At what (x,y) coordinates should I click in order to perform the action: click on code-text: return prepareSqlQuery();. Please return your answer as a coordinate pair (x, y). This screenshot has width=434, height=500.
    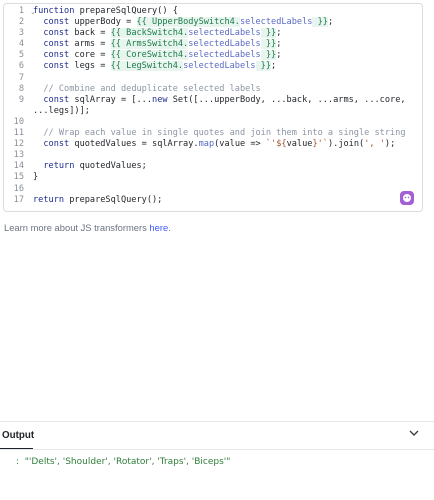
    Looking at the image, I should click on (94, 200).